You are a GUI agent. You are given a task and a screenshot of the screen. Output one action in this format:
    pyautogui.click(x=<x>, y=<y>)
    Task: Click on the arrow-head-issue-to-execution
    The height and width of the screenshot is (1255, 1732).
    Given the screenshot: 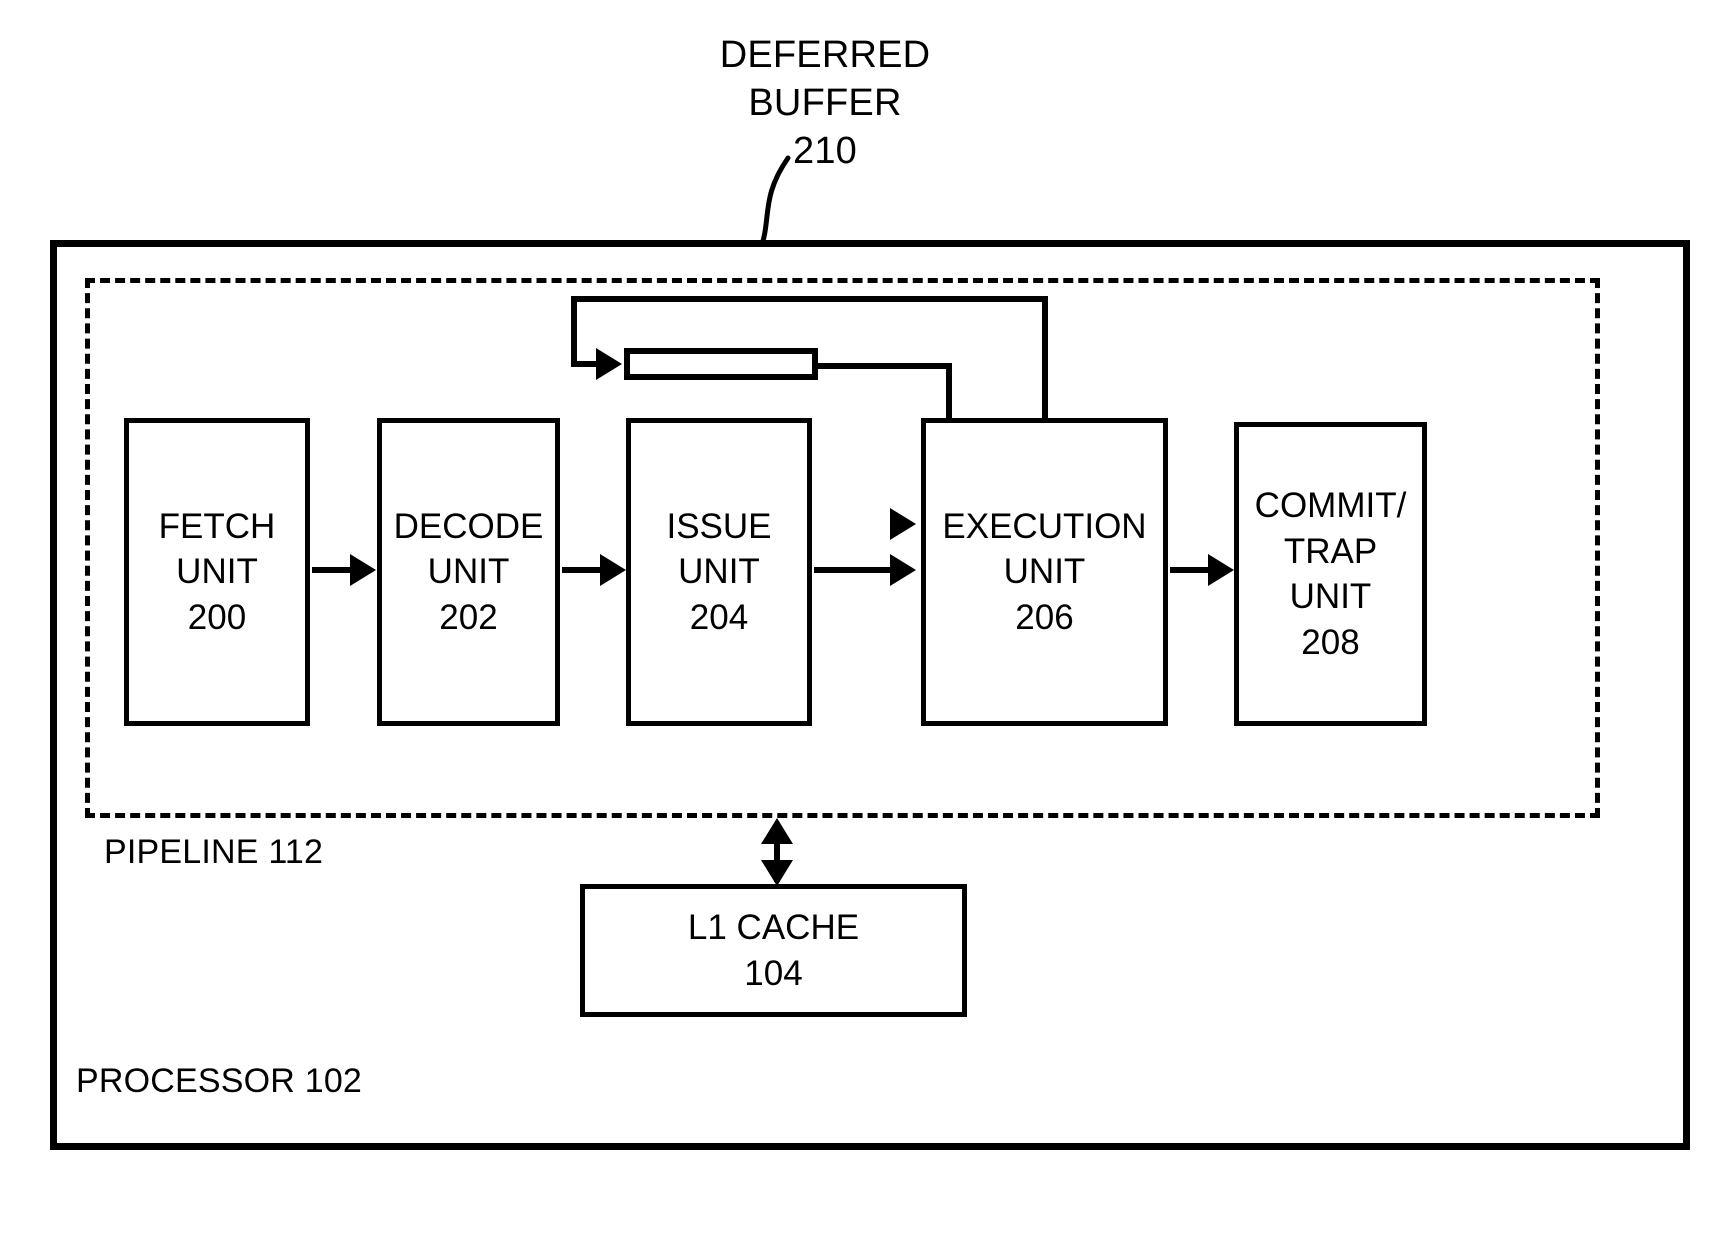 What is the action you would take?
    pyautogui.click(x=903, y=570)
    